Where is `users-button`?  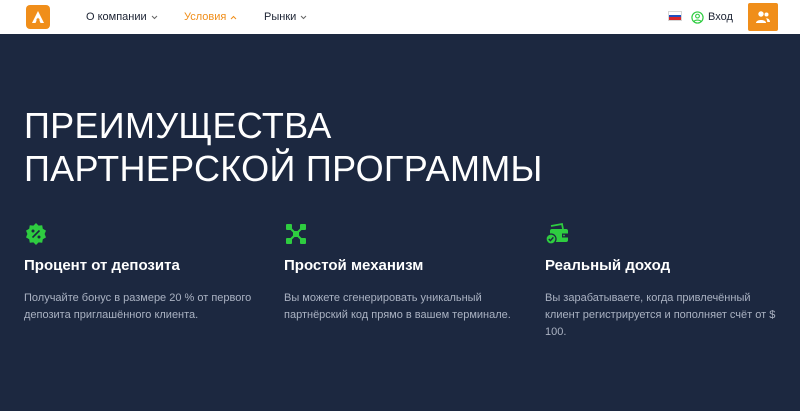 users-button is located at coordinates (763, 17).